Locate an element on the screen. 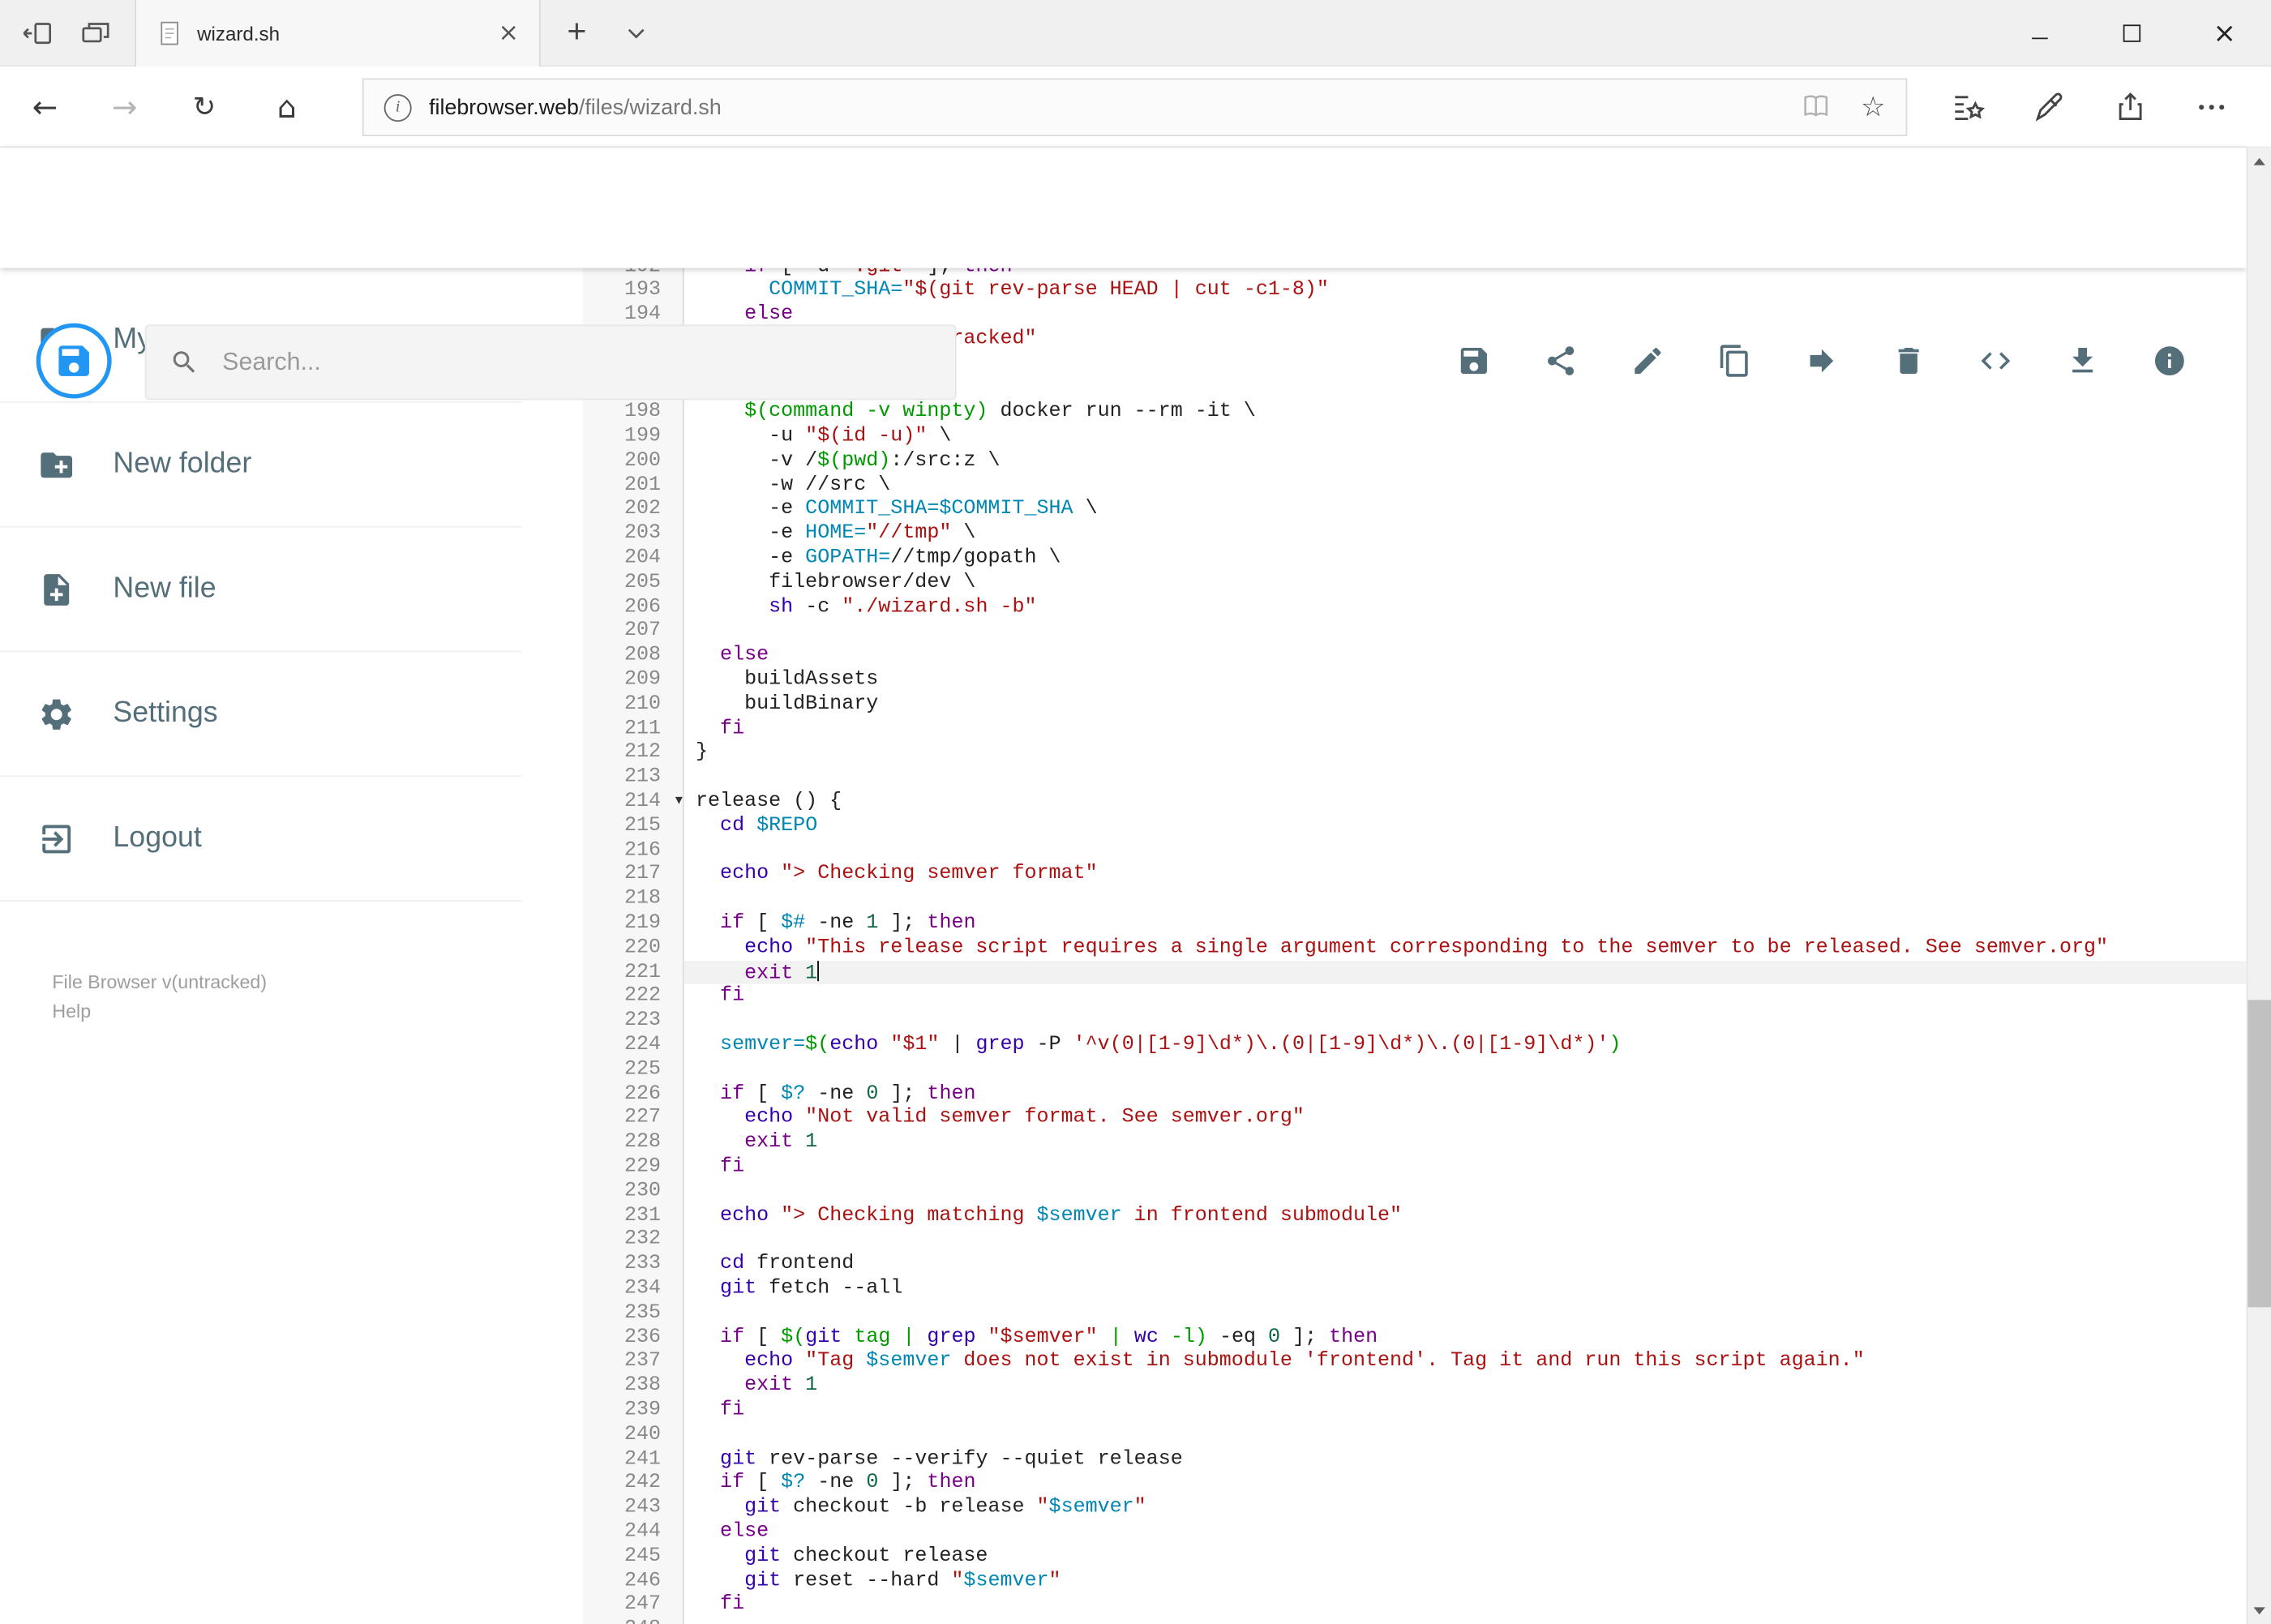 The image size is (2271, 1624). code-line-199: 199 -u "$(id -u)" \ is located at coordinates (1415, 437).